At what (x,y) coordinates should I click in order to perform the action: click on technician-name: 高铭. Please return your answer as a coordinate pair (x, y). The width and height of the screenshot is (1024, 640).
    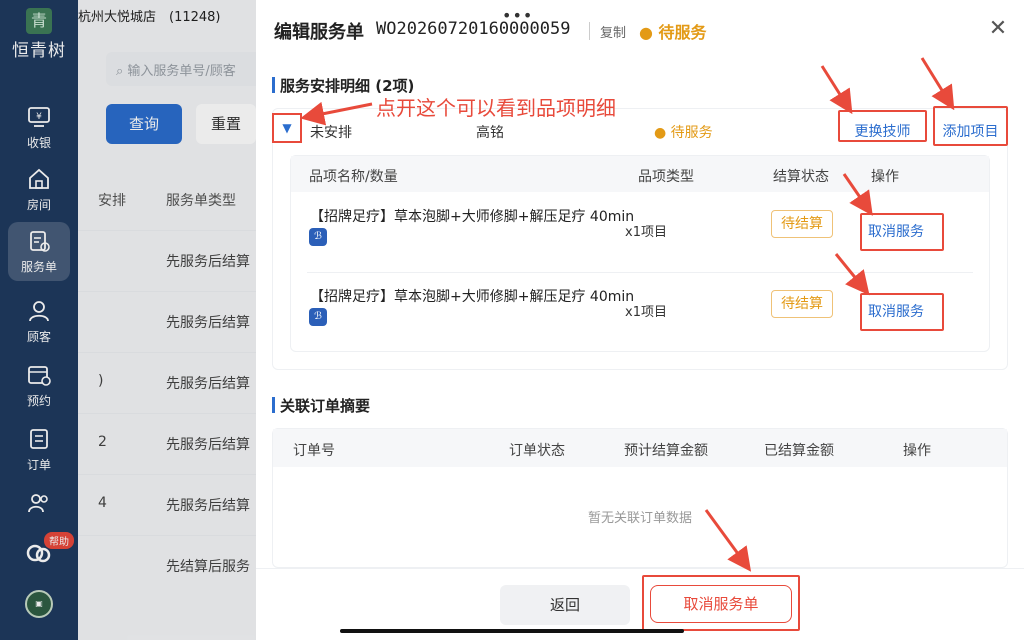
    Looking at the image, I should click on (490, 133).